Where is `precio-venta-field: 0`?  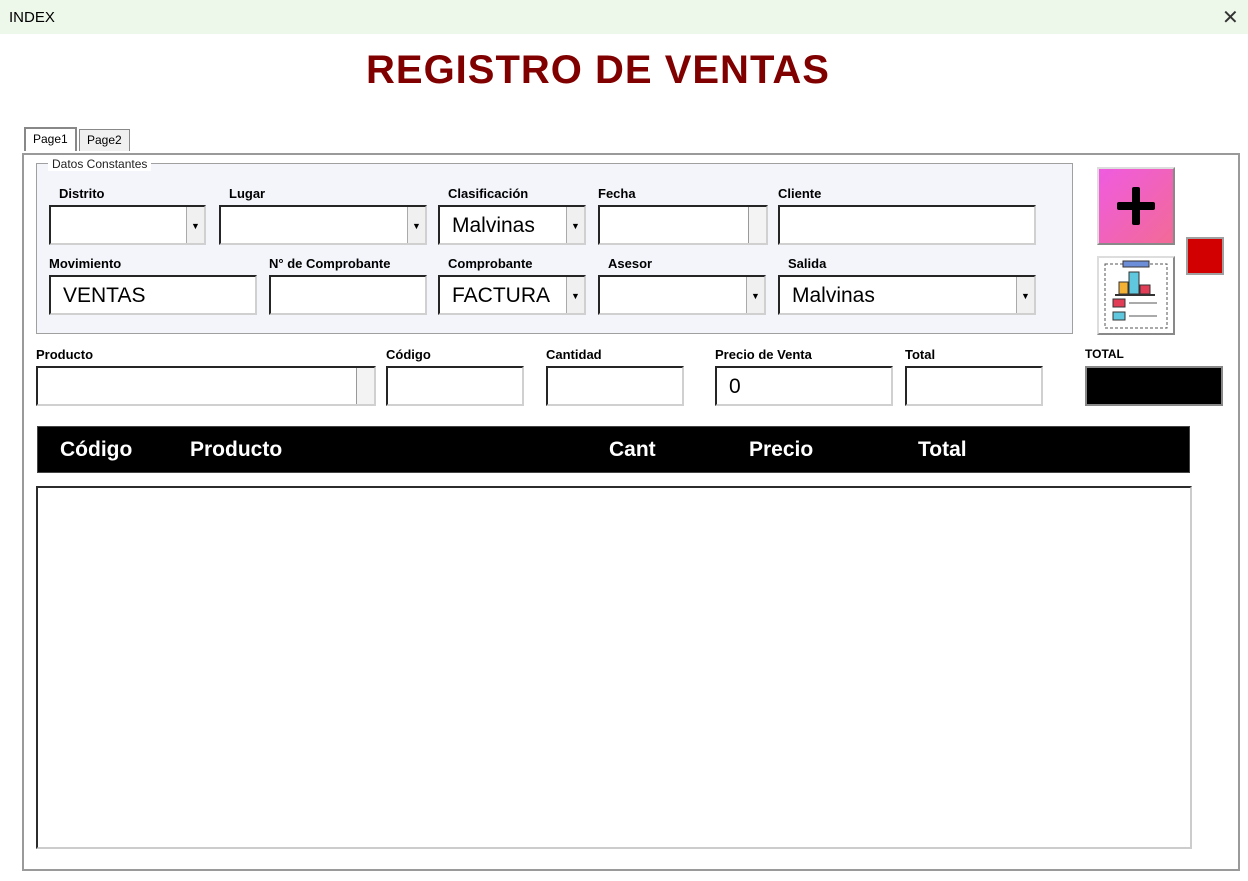
precio-venta-field: 0 is located at coordinates (804, 386).